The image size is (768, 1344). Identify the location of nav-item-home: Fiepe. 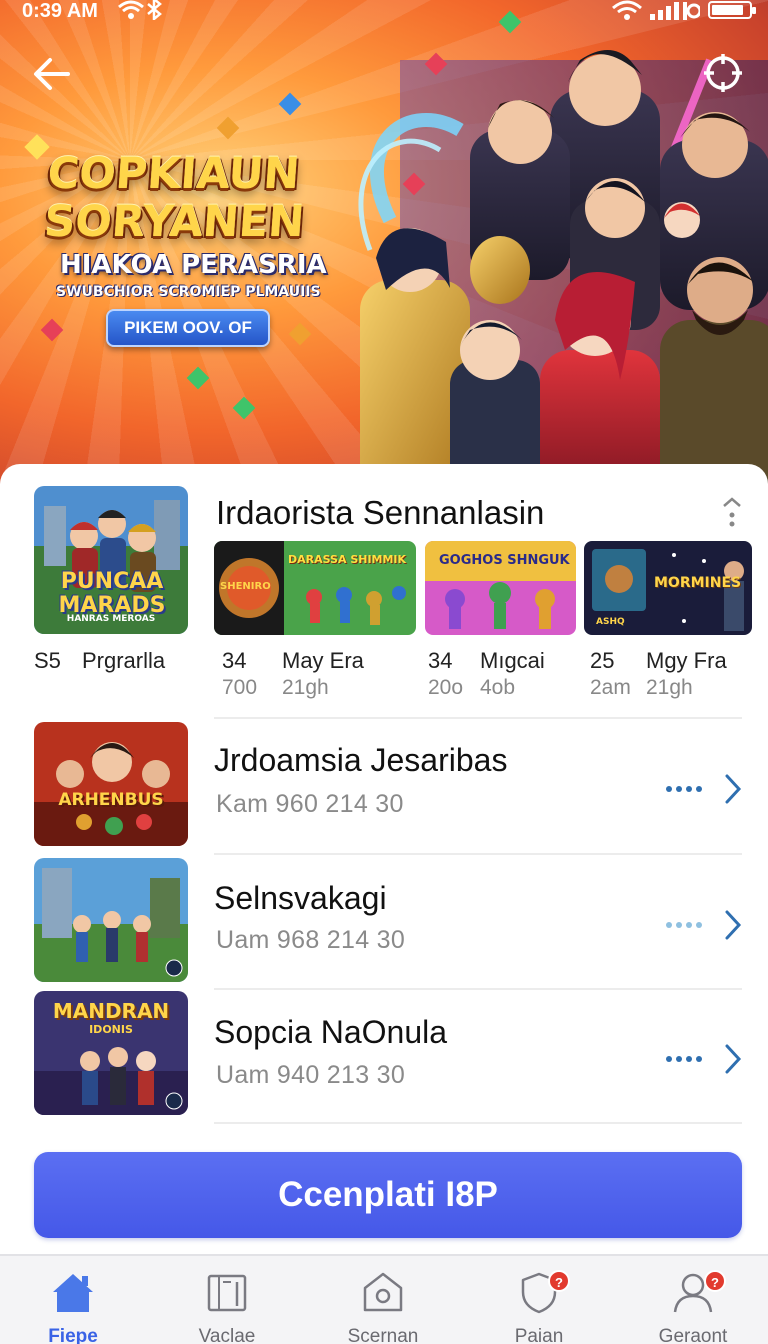
(73, 1300).